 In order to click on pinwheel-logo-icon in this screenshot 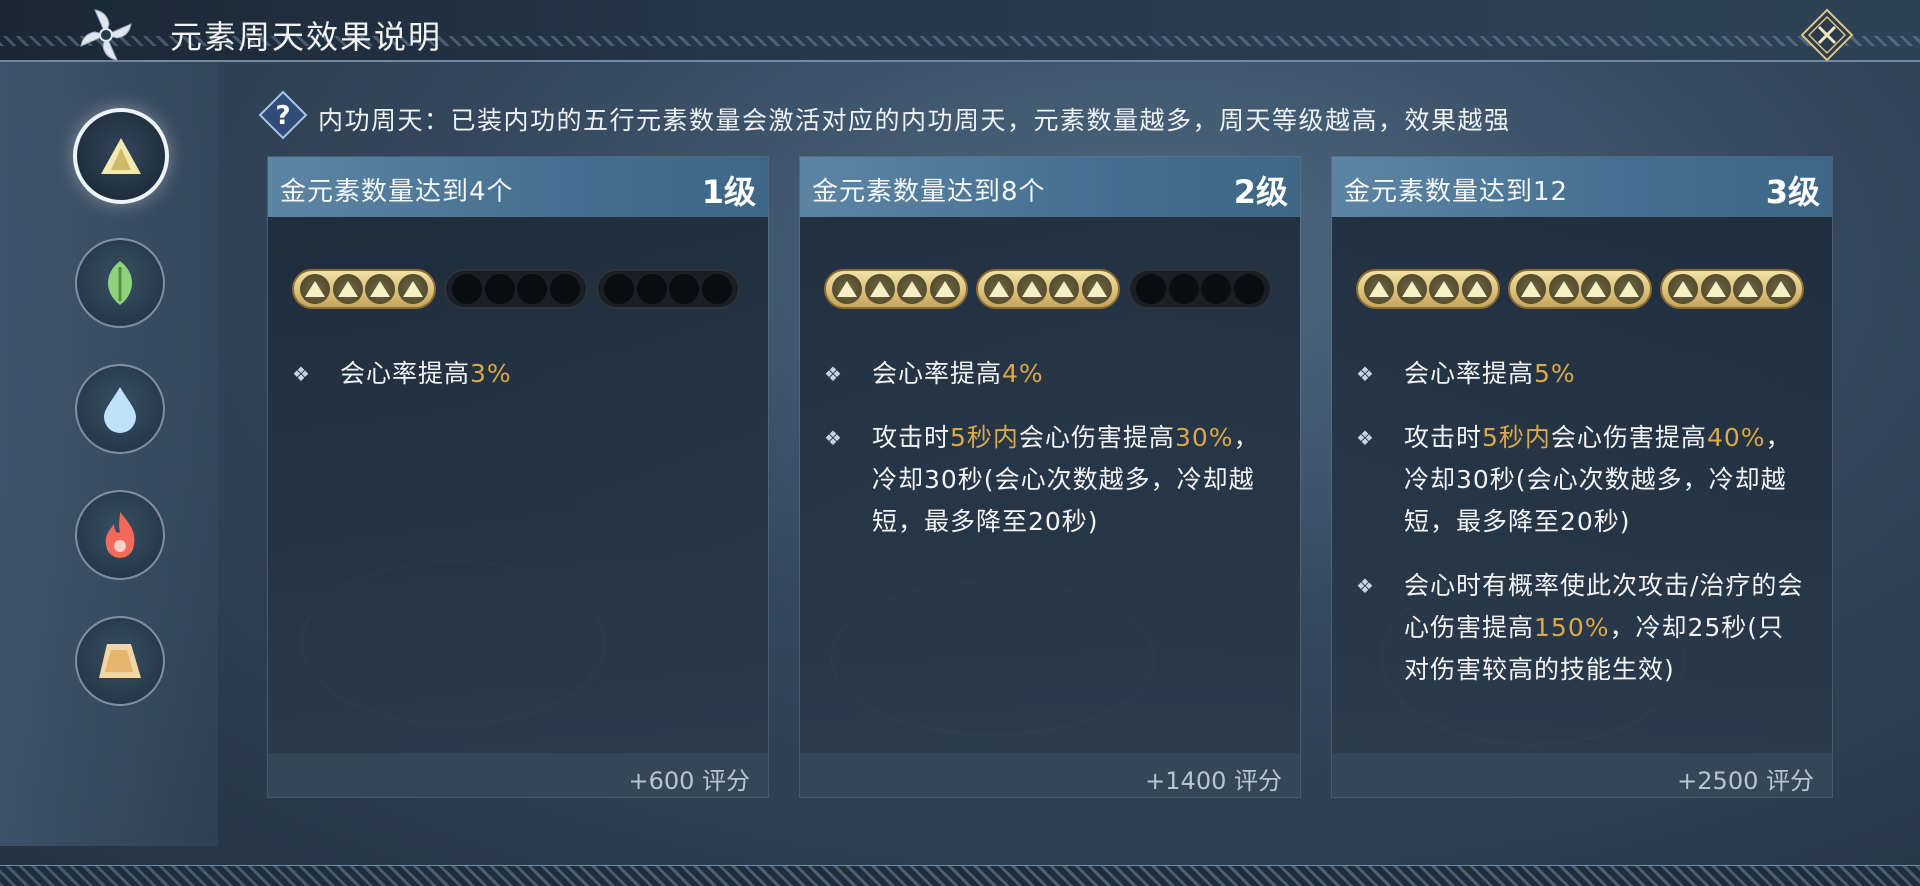, I will do `click(106, 35)`.